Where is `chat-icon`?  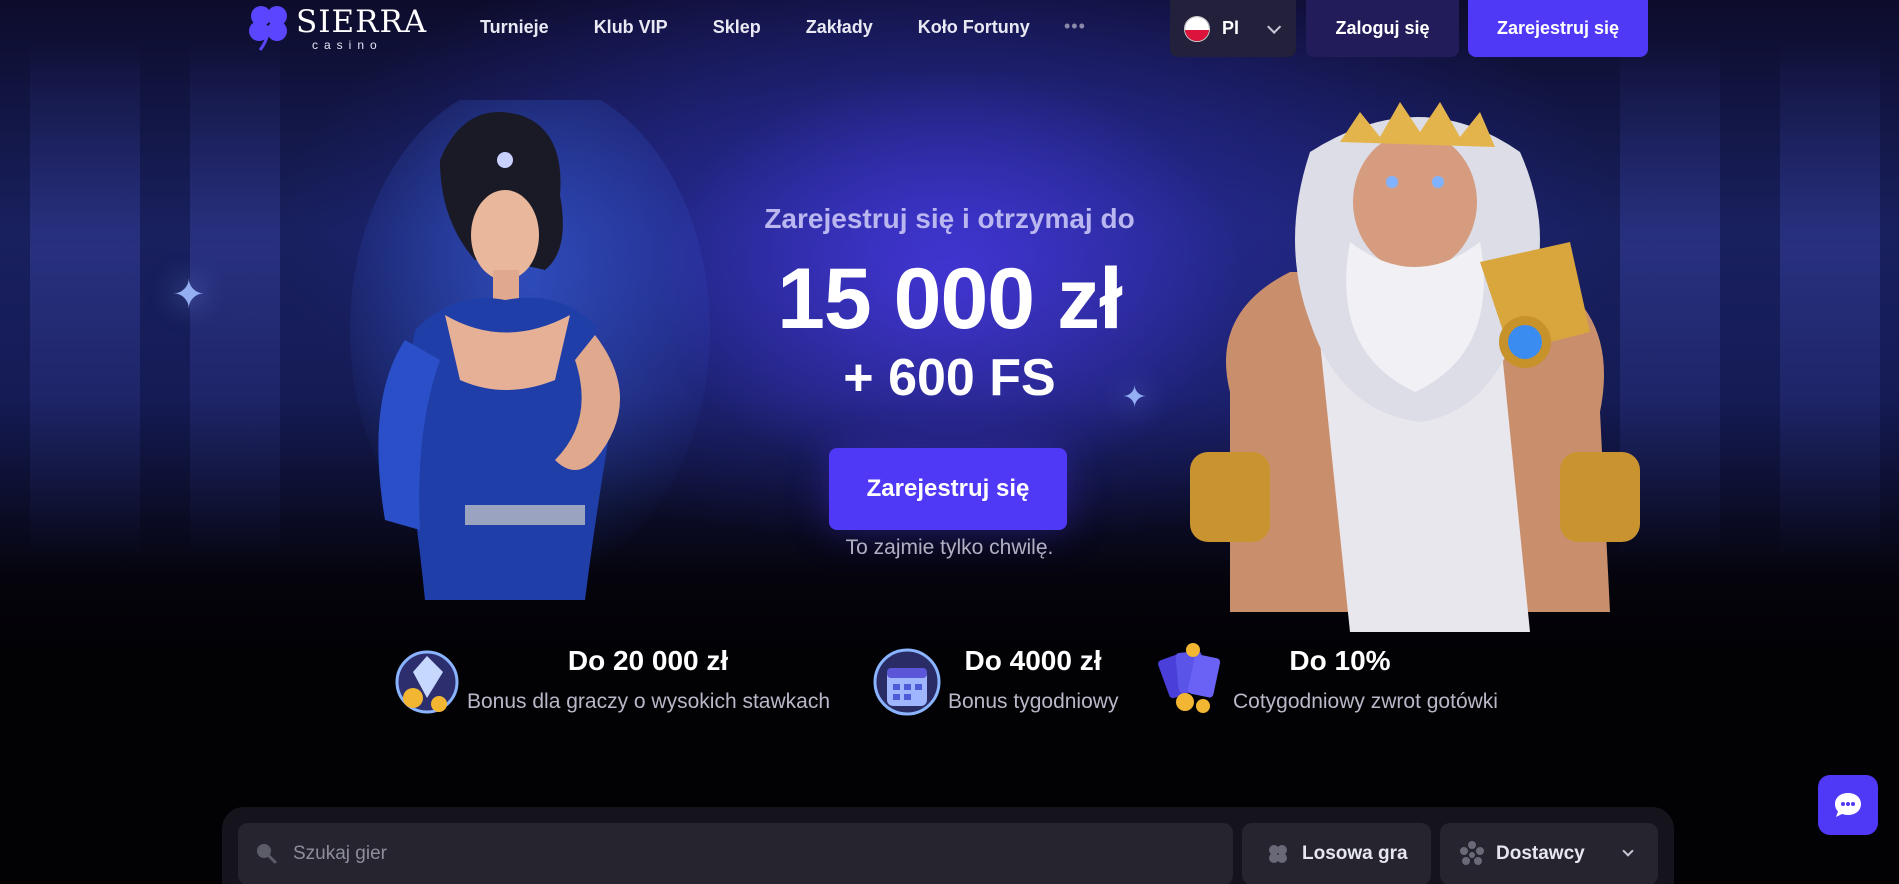
chat-icon is located at coordinates (1848, 805).